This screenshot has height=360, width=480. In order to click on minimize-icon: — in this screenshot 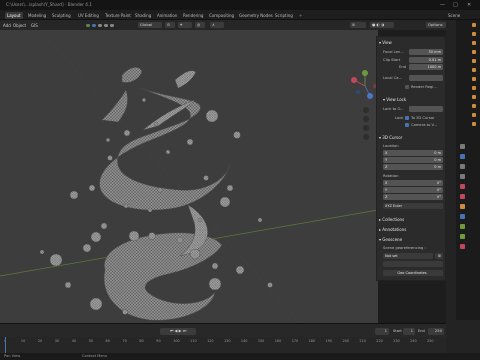, I will do `click(442, 5)`.